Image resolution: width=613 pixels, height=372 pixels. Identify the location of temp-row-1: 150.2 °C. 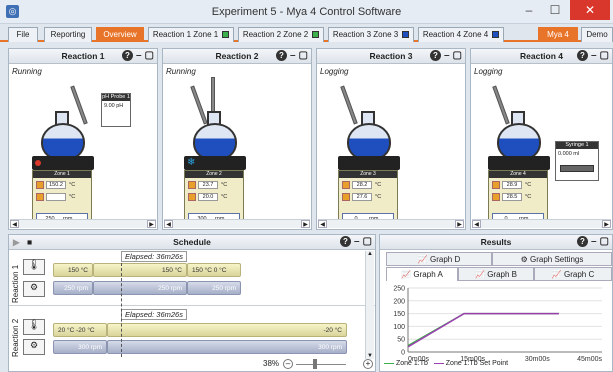
(55, 185).